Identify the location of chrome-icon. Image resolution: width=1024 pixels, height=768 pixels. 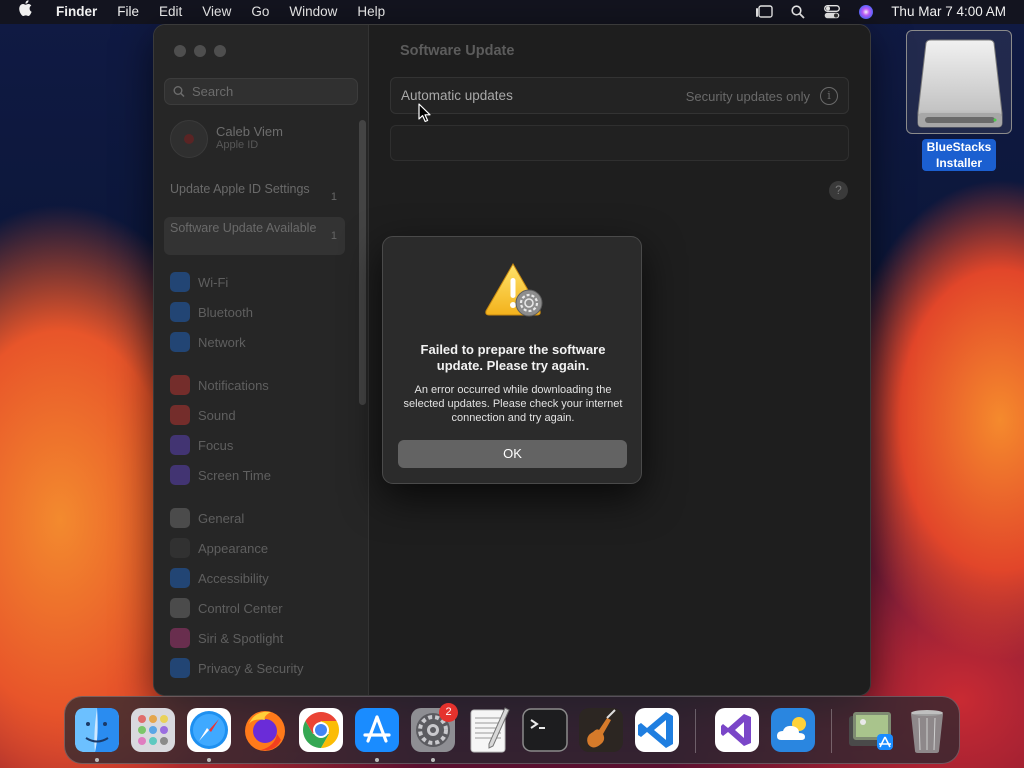
(321, 730).